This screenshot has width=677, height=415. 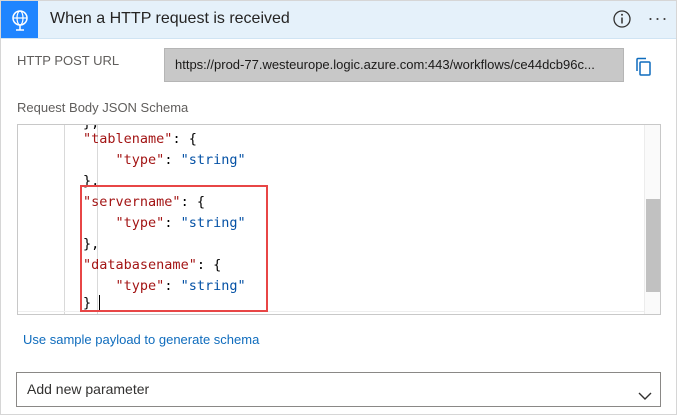 I want to click on add-parameter-label: Add new parameter, so click(x=88, y=389).